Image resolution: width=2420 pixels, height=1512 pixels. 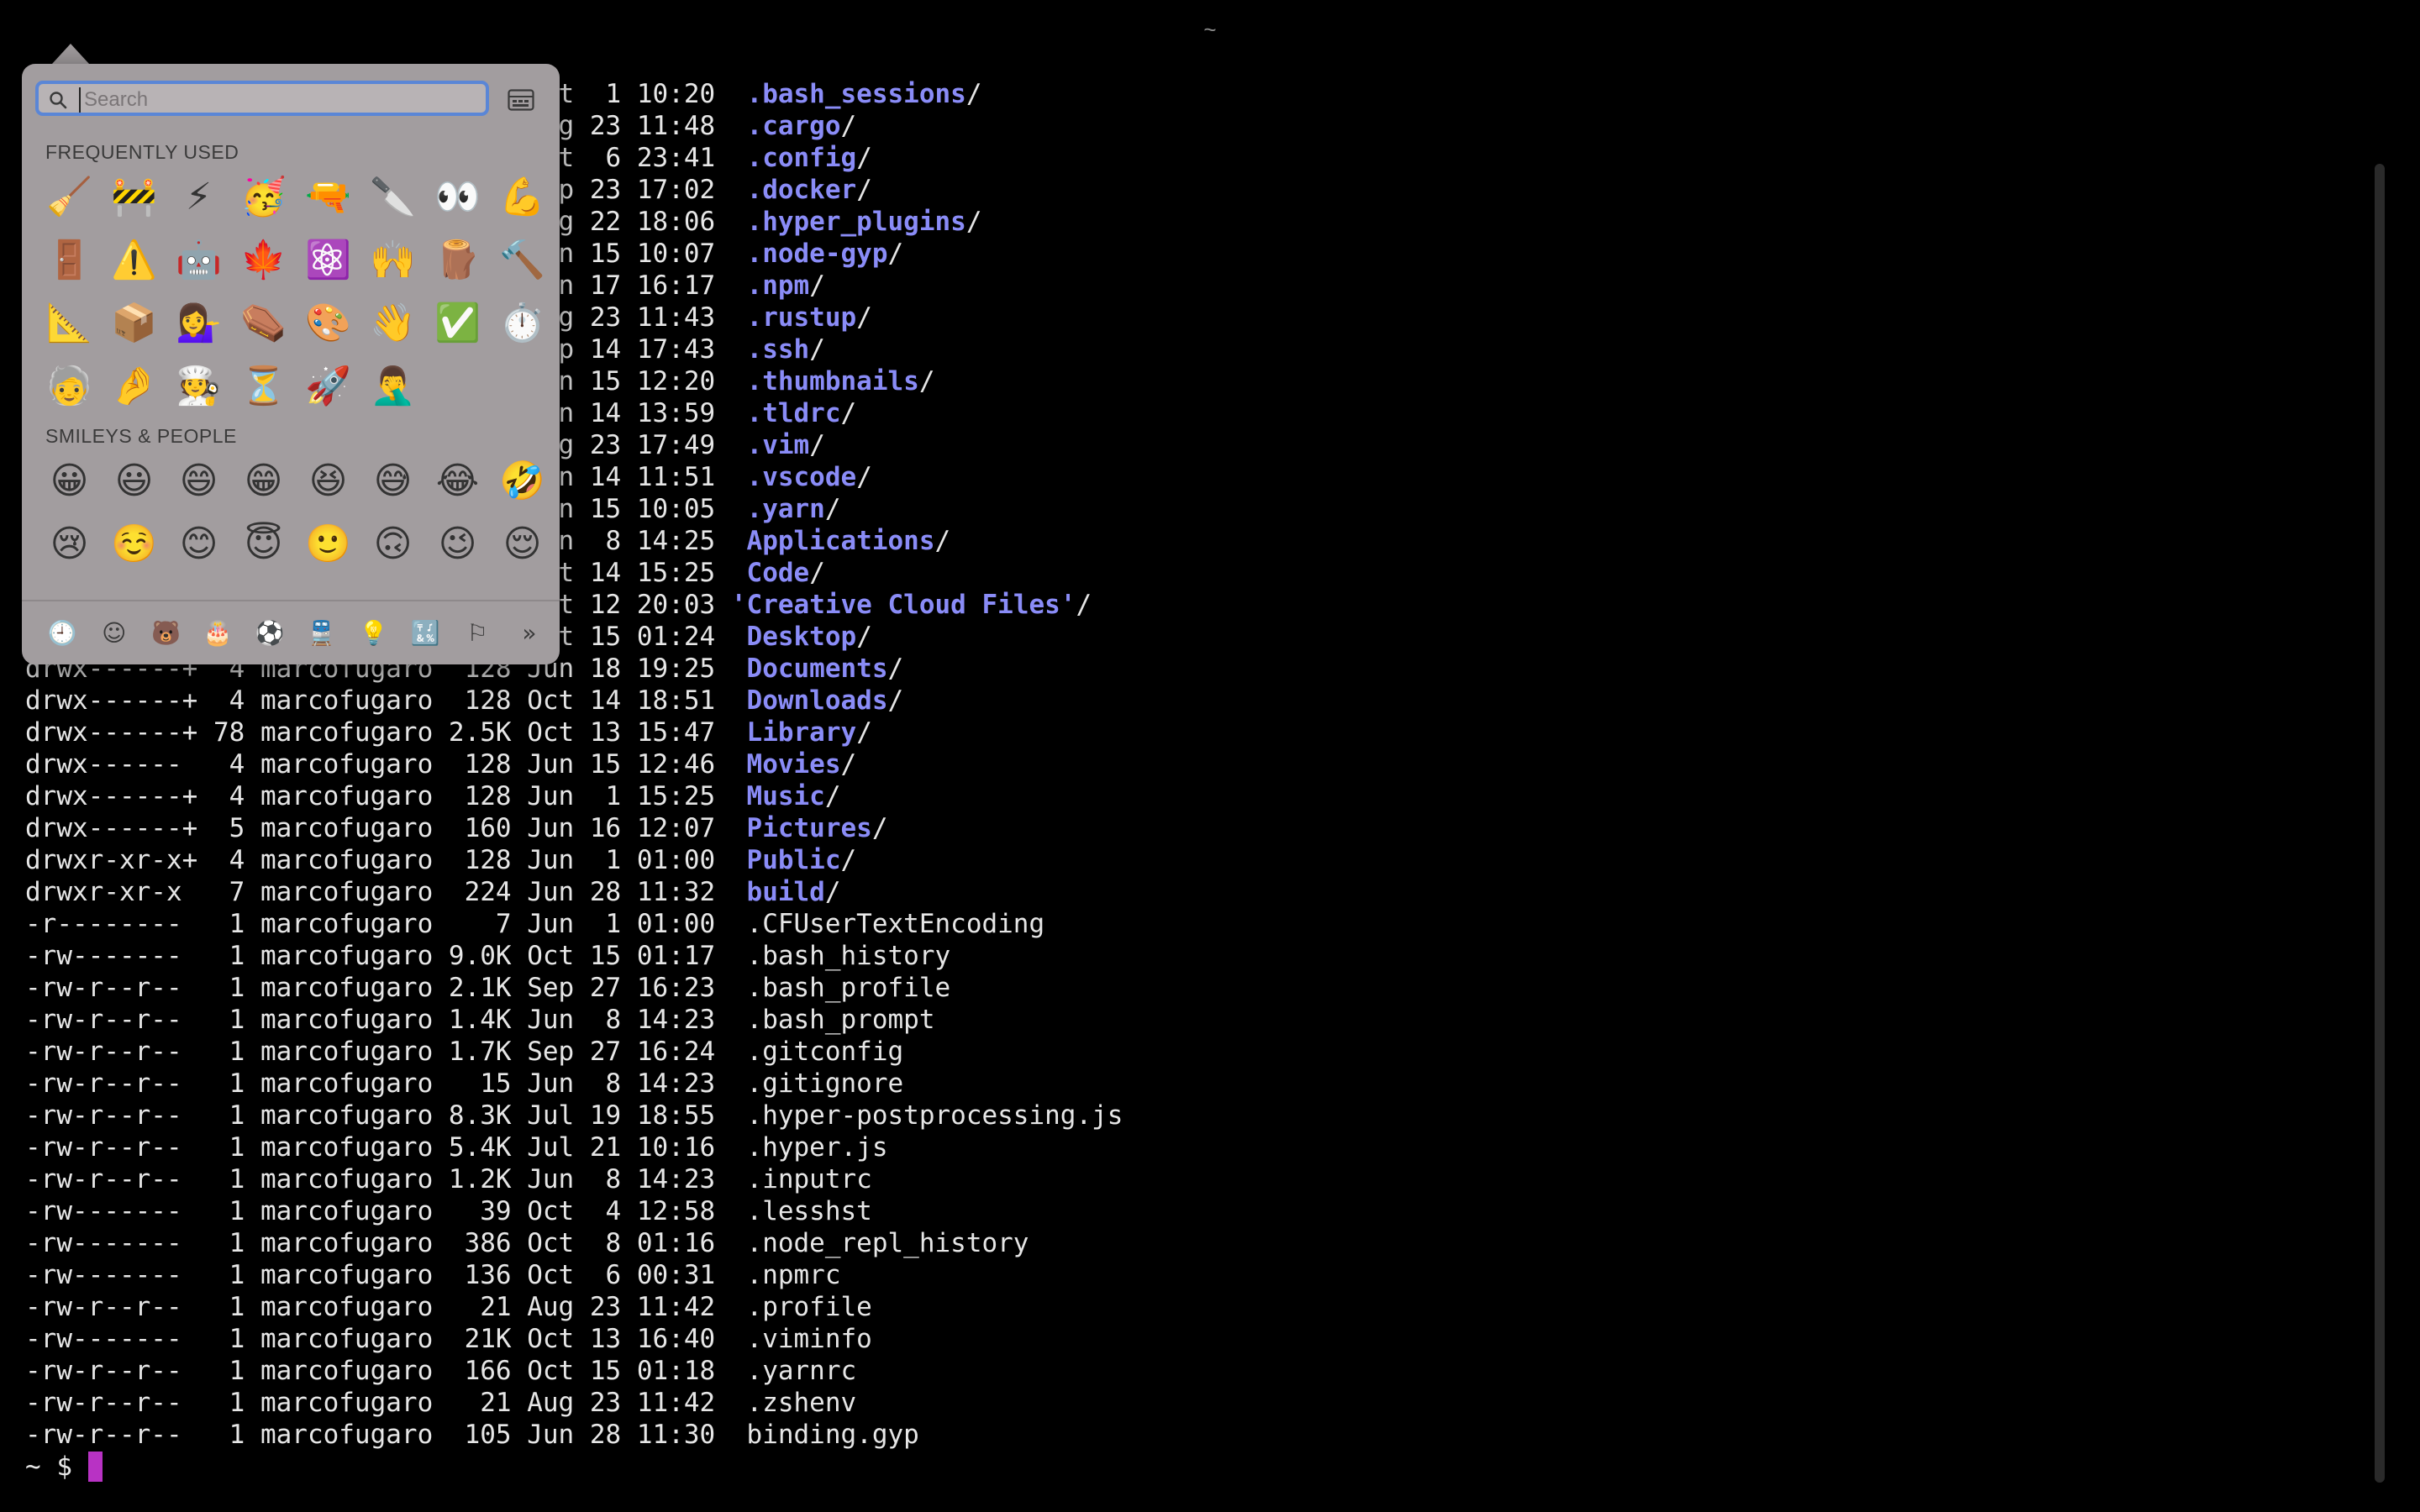 I want to click on emoji-button: 🥳, so click(x=263, y=196).